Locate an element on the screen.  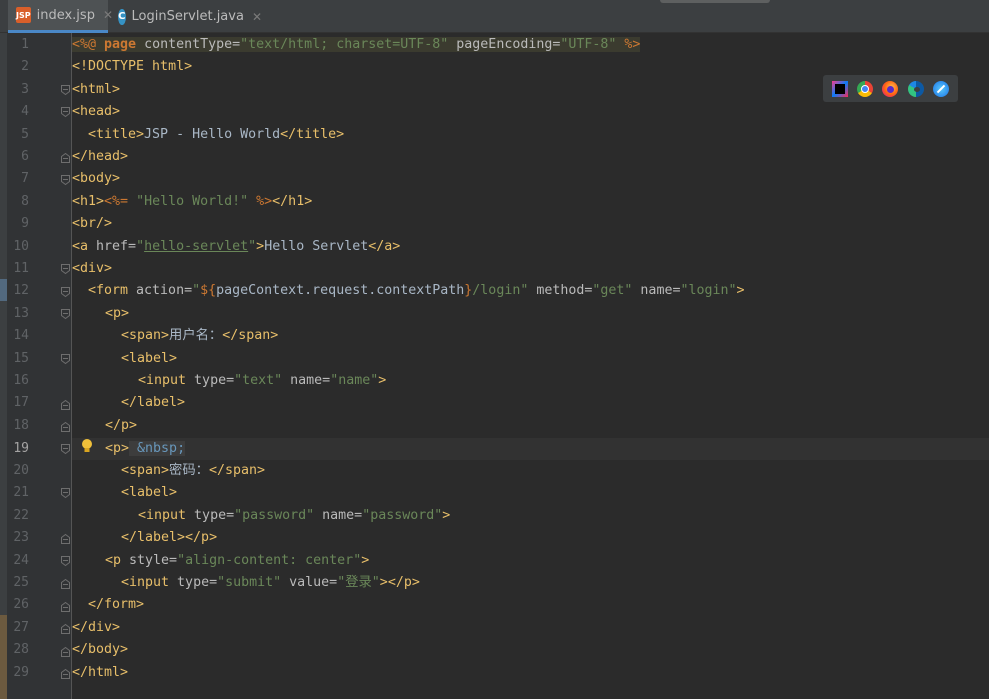
chrome-icon is located at coordinates (865, 88).